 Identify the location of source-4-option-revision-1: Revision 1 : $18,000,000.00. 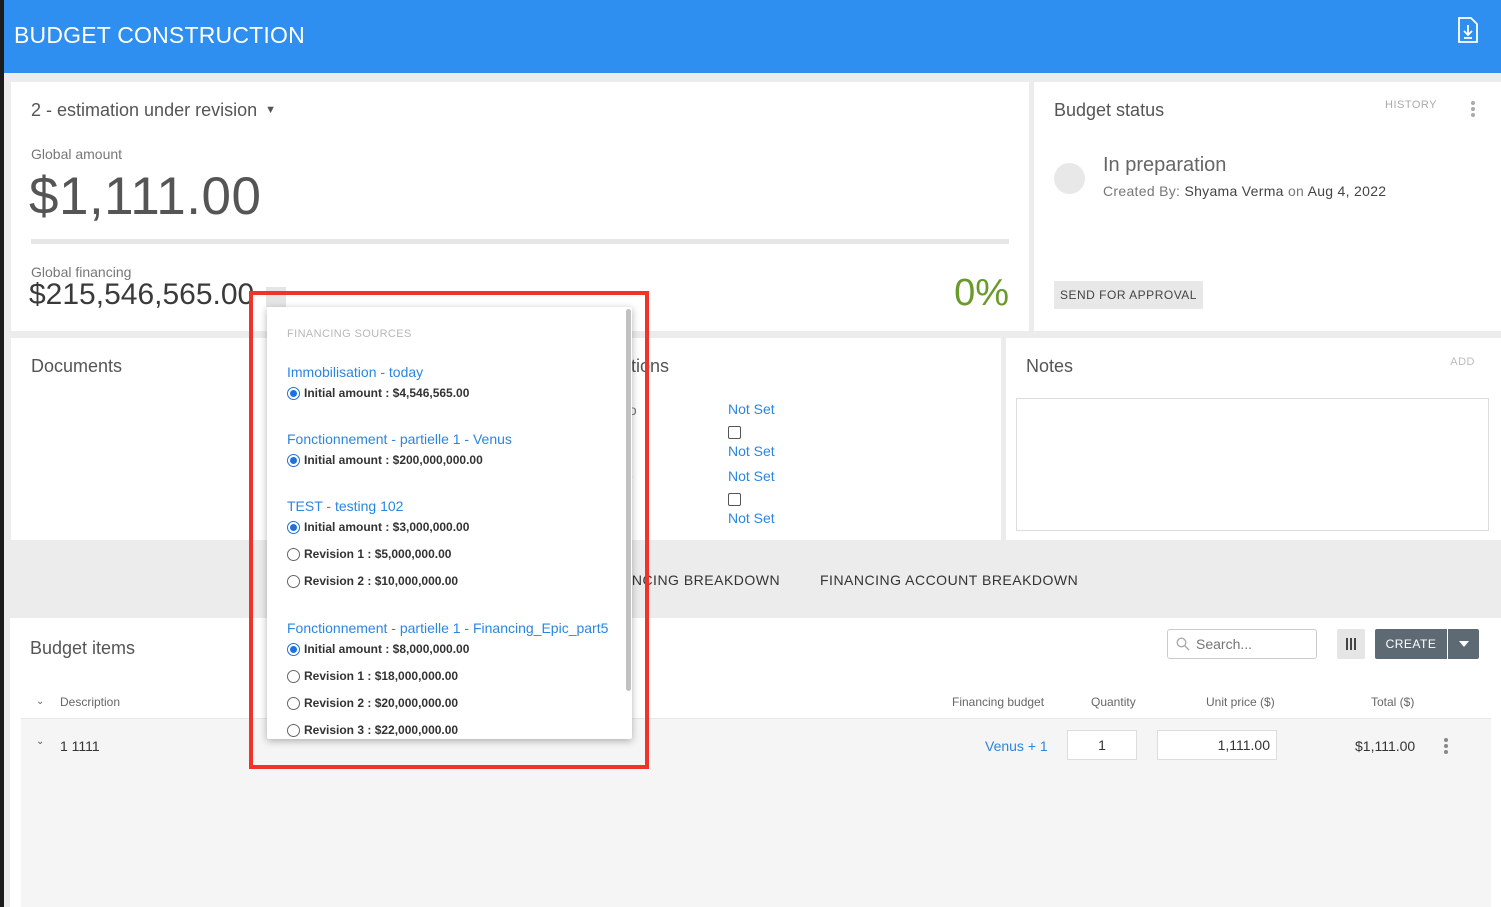
(372, 676).